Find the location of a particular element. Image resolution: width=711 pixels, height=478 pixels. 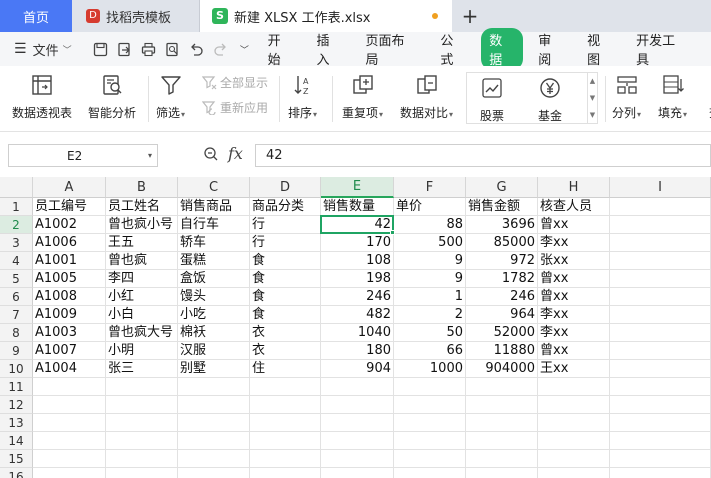

redo-icon is located at coordinates (220, 49).